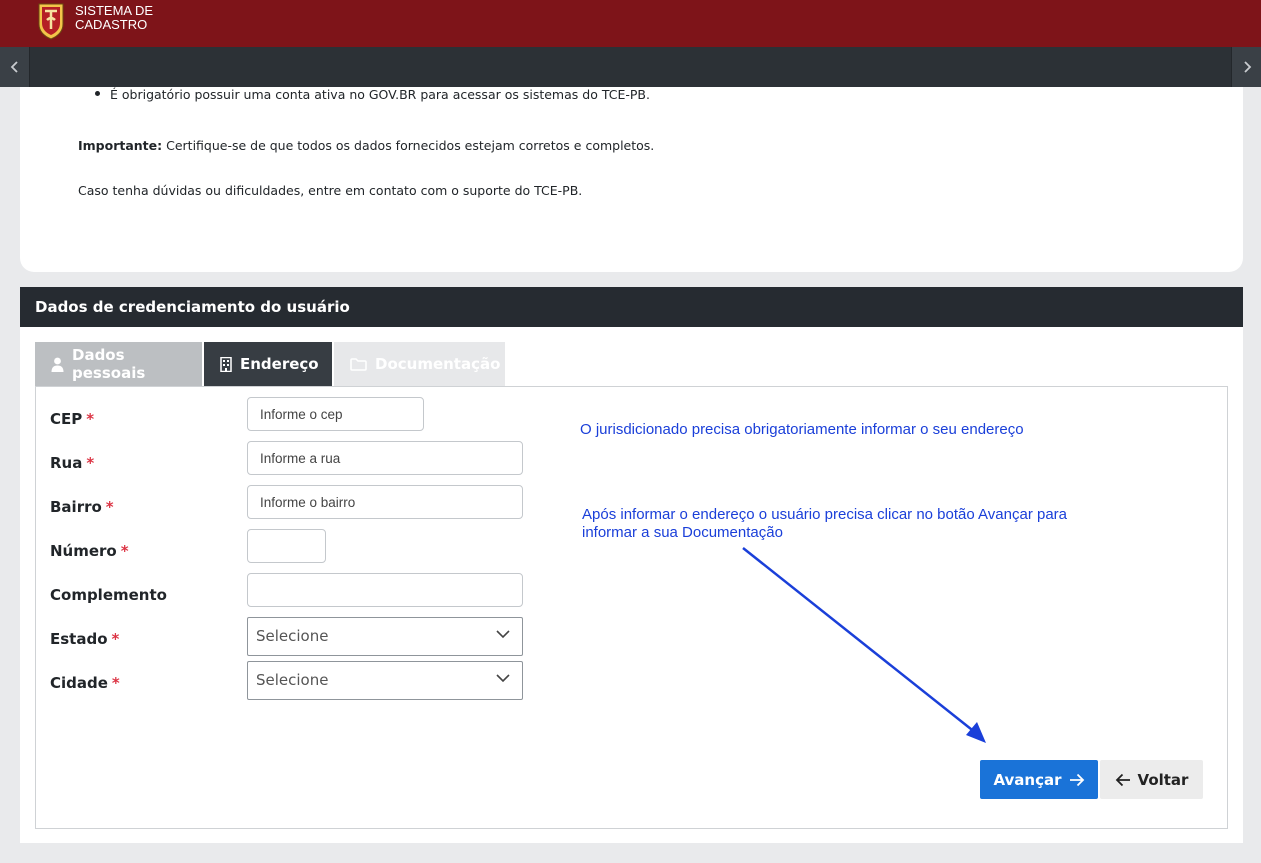  I want to click on app-header: SISTEMA DE CADASTRO, so click(630, 23).